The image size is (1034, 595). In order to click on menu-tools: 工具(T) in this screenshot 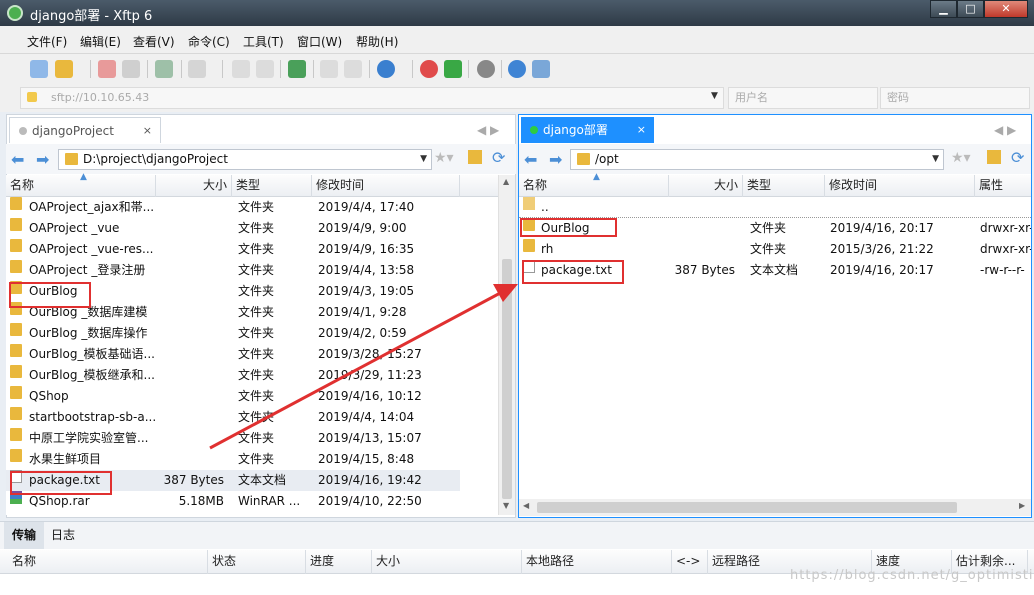, I will do `click(263, 41)`.